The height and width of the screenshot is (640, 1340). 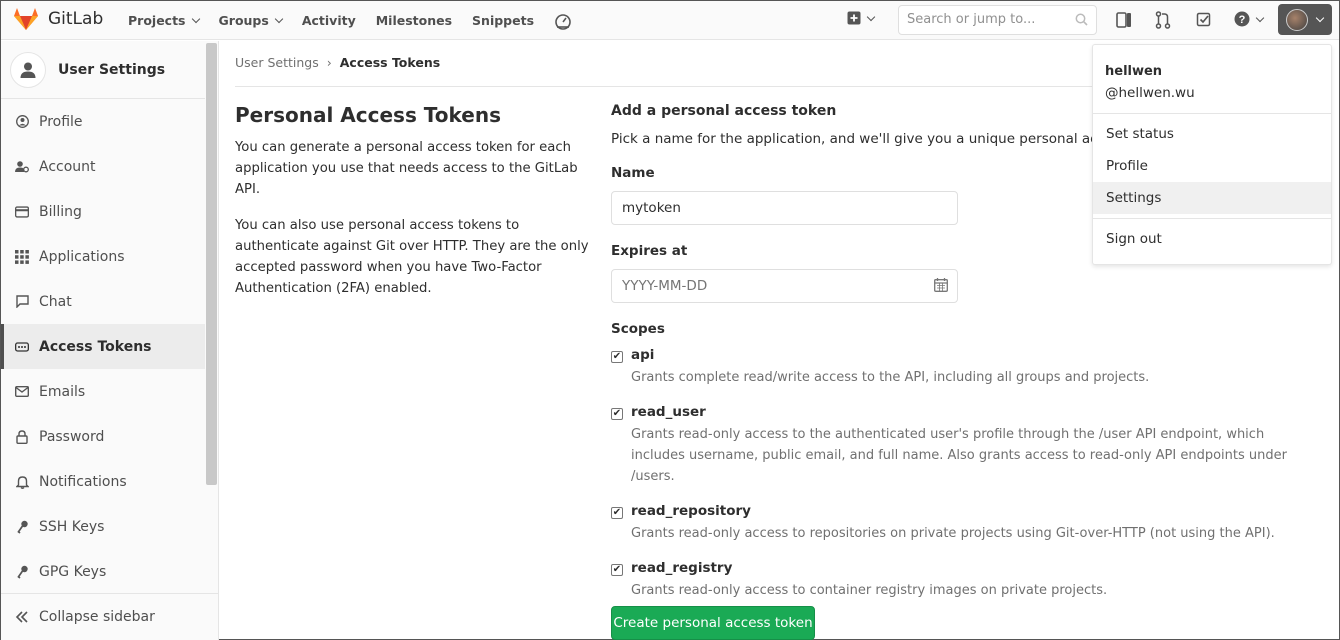 I want to click on nav-milestones: Milestones, so click(x=414, y=20).